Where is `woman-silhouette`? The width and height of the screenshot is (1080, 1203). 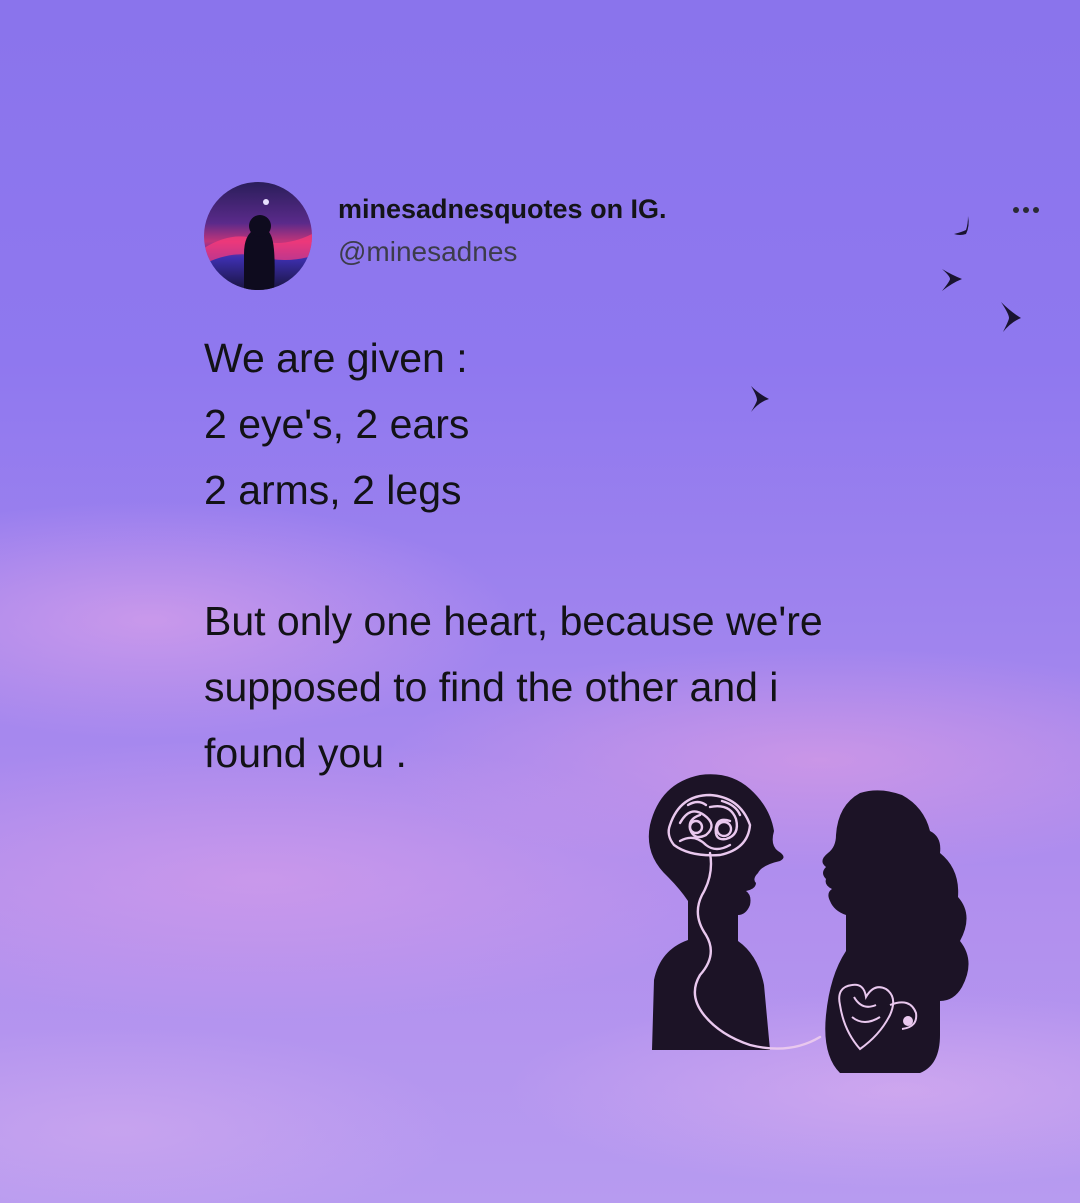 woman-silhouette is located at coordinates (895, 931).